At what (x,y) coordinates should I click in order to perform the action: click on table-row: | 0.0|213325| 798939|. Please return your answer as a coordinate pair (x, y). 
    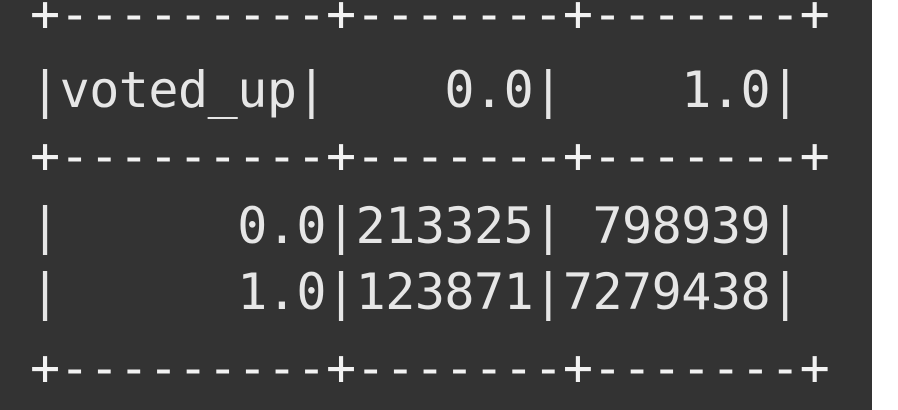
    Looking at the image, I should click on (415, 226).